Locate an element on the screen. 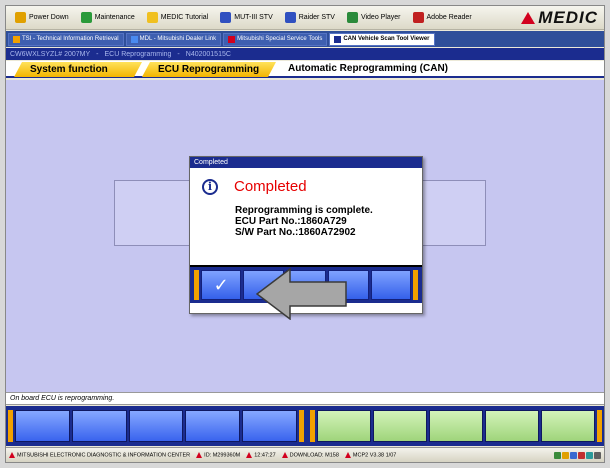  dialog-empty-key is located at coordinates (391, 285).